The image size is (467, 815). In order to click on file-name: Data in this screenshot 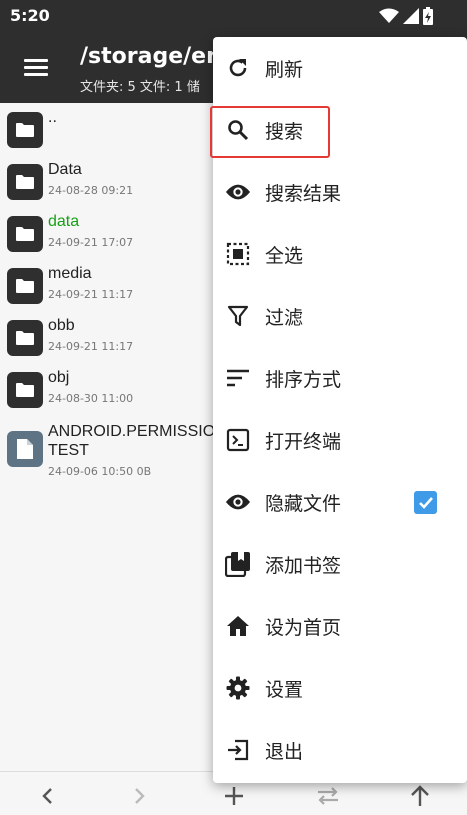, I will do `click(65, 169)`.